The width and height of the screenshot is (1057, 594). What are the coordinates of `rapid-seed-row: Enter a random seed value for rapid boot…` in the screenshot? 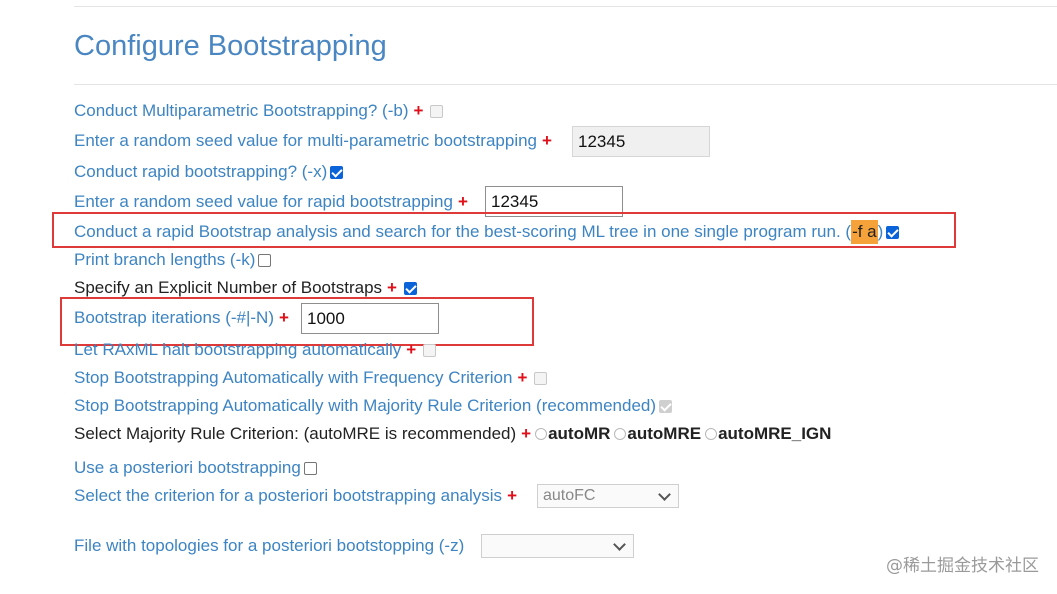 It's located at (273, 202).